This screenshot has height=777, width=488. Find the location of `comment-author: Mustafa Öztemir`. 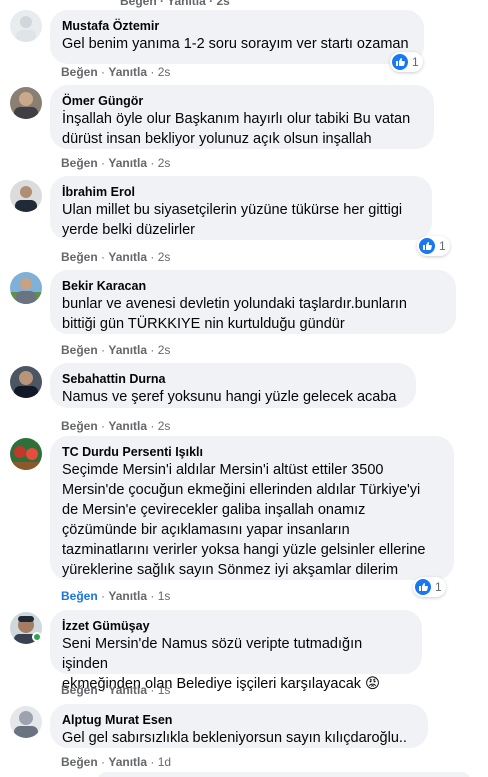

comment-author: Mustafa Öztemir is located at coordinates (237, 26).